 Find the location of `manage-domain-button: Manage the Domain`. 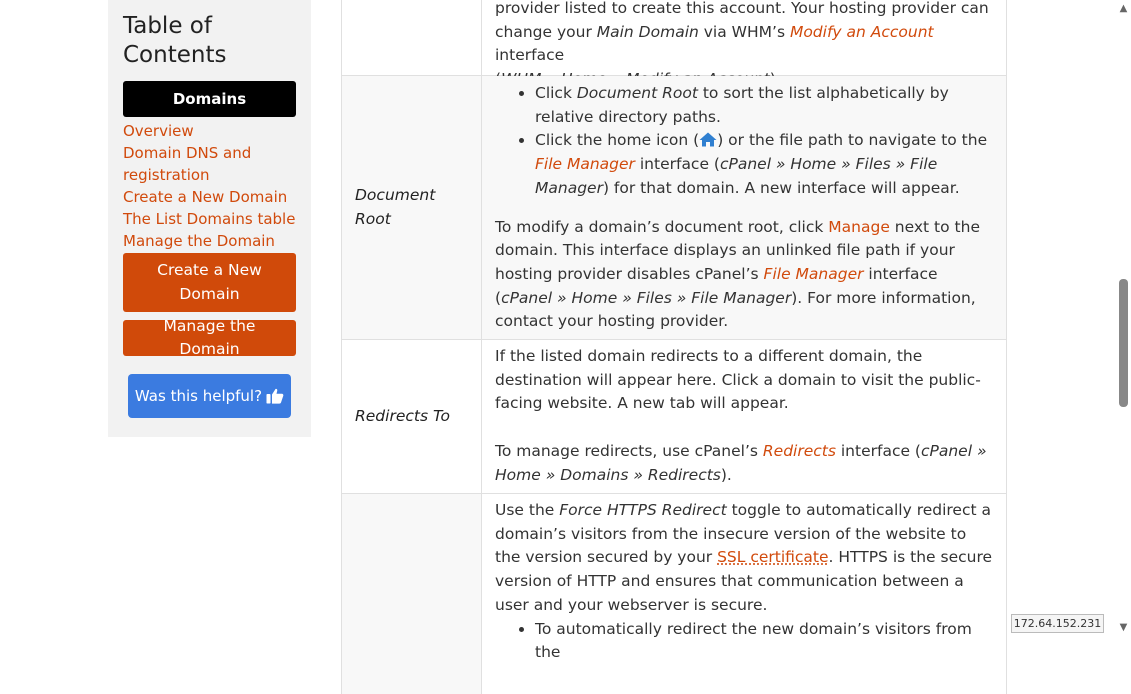

manage-domain-button: Manage the Domain is located at coordinates (209, 337).